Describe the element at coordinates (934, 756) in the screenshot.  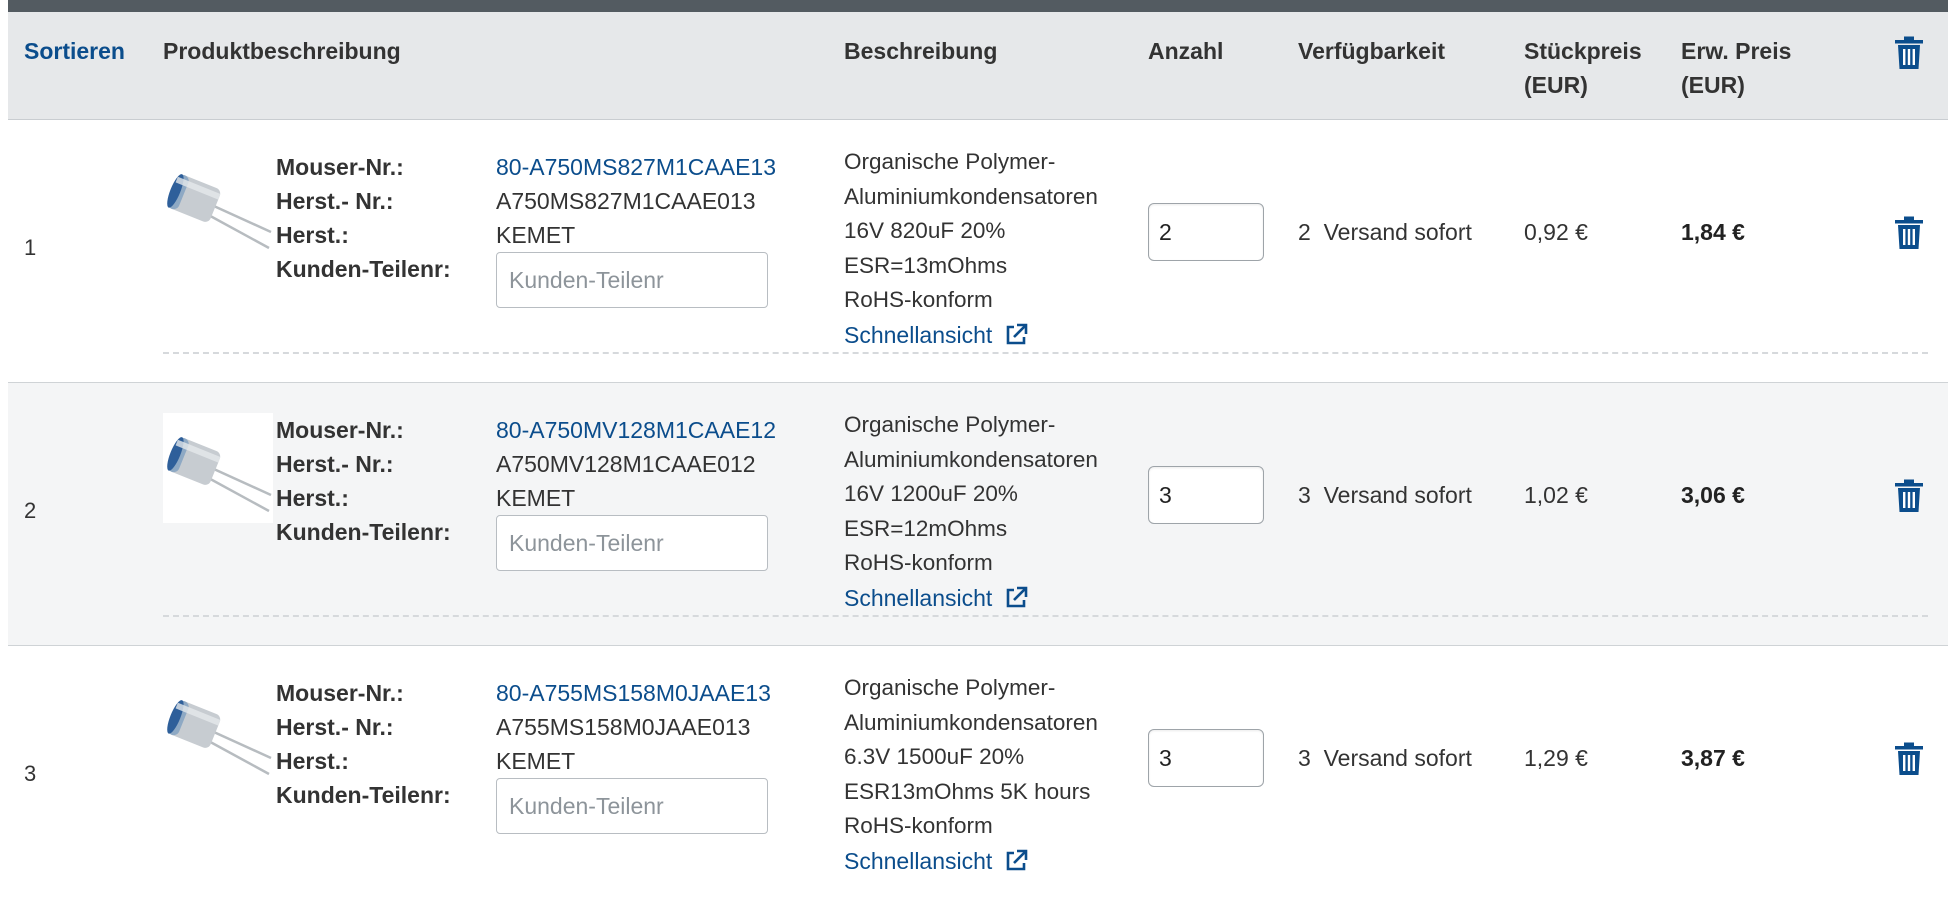
I see `desc-line: 6.3V 1500uF 20%` at that location.